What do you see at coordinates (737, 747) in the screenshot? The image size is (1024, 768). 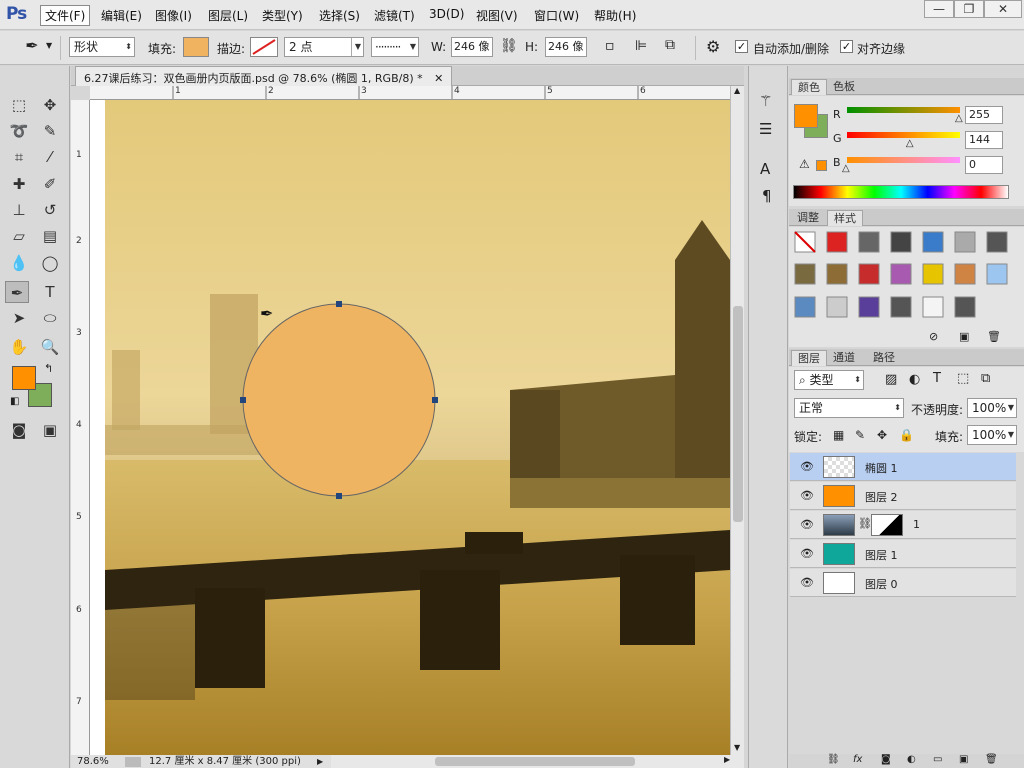 I see `scroll-down-icon: ▼` at bounding box center [737, 747].